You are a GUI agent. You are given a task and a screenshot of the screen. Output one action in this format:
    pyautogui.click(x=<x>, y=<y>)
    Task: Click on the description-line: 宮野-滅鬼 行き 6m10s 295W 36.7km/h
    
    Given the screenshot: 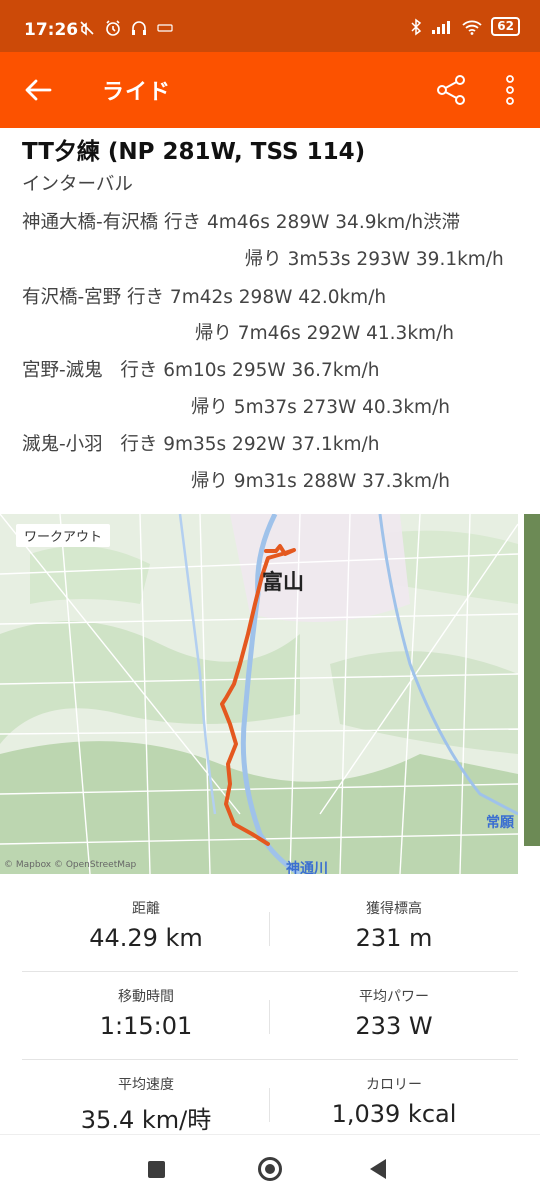 What is the action you would take?
    pyautogui.click(x=201, y=370)
    